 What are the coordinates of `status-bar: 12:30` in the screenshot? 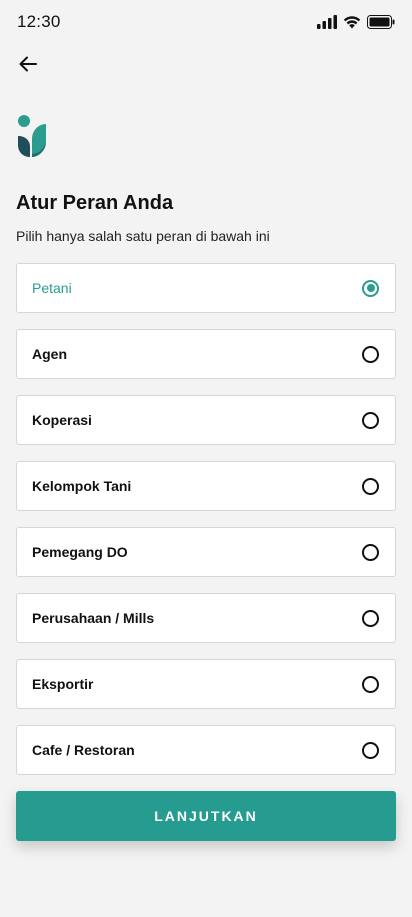 It's located at (206, 22).